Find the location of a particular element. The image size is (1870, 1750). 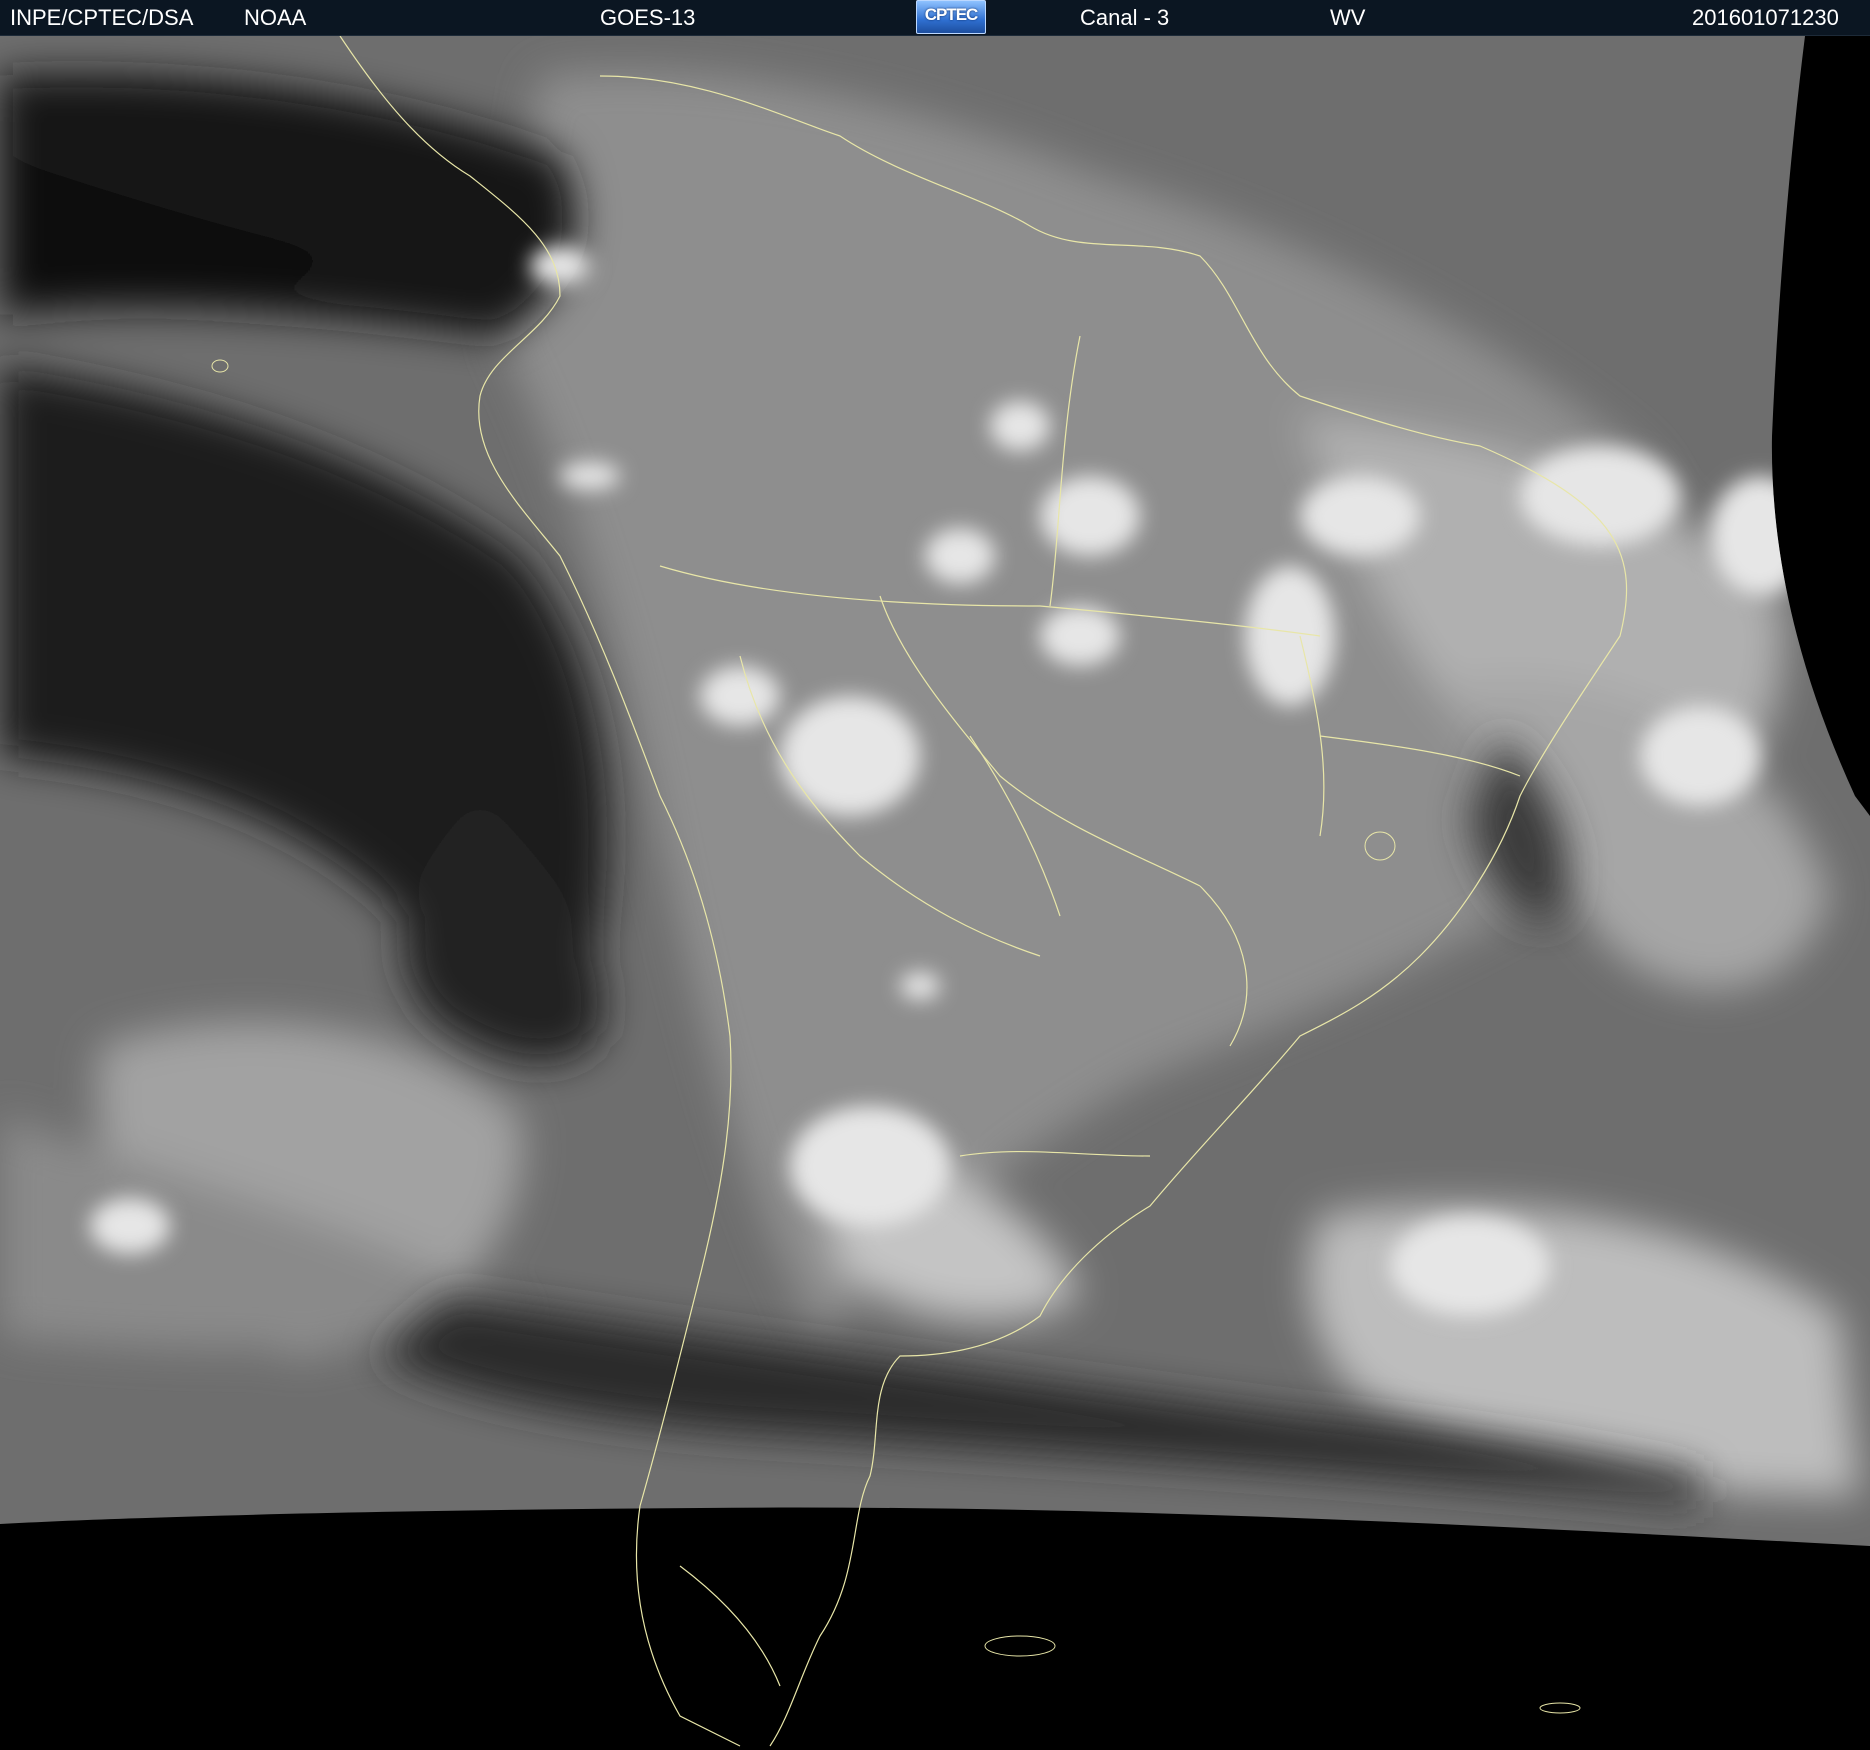

agency-label: INPE/CPTEC/DSA is located at coordinates (102, 17).